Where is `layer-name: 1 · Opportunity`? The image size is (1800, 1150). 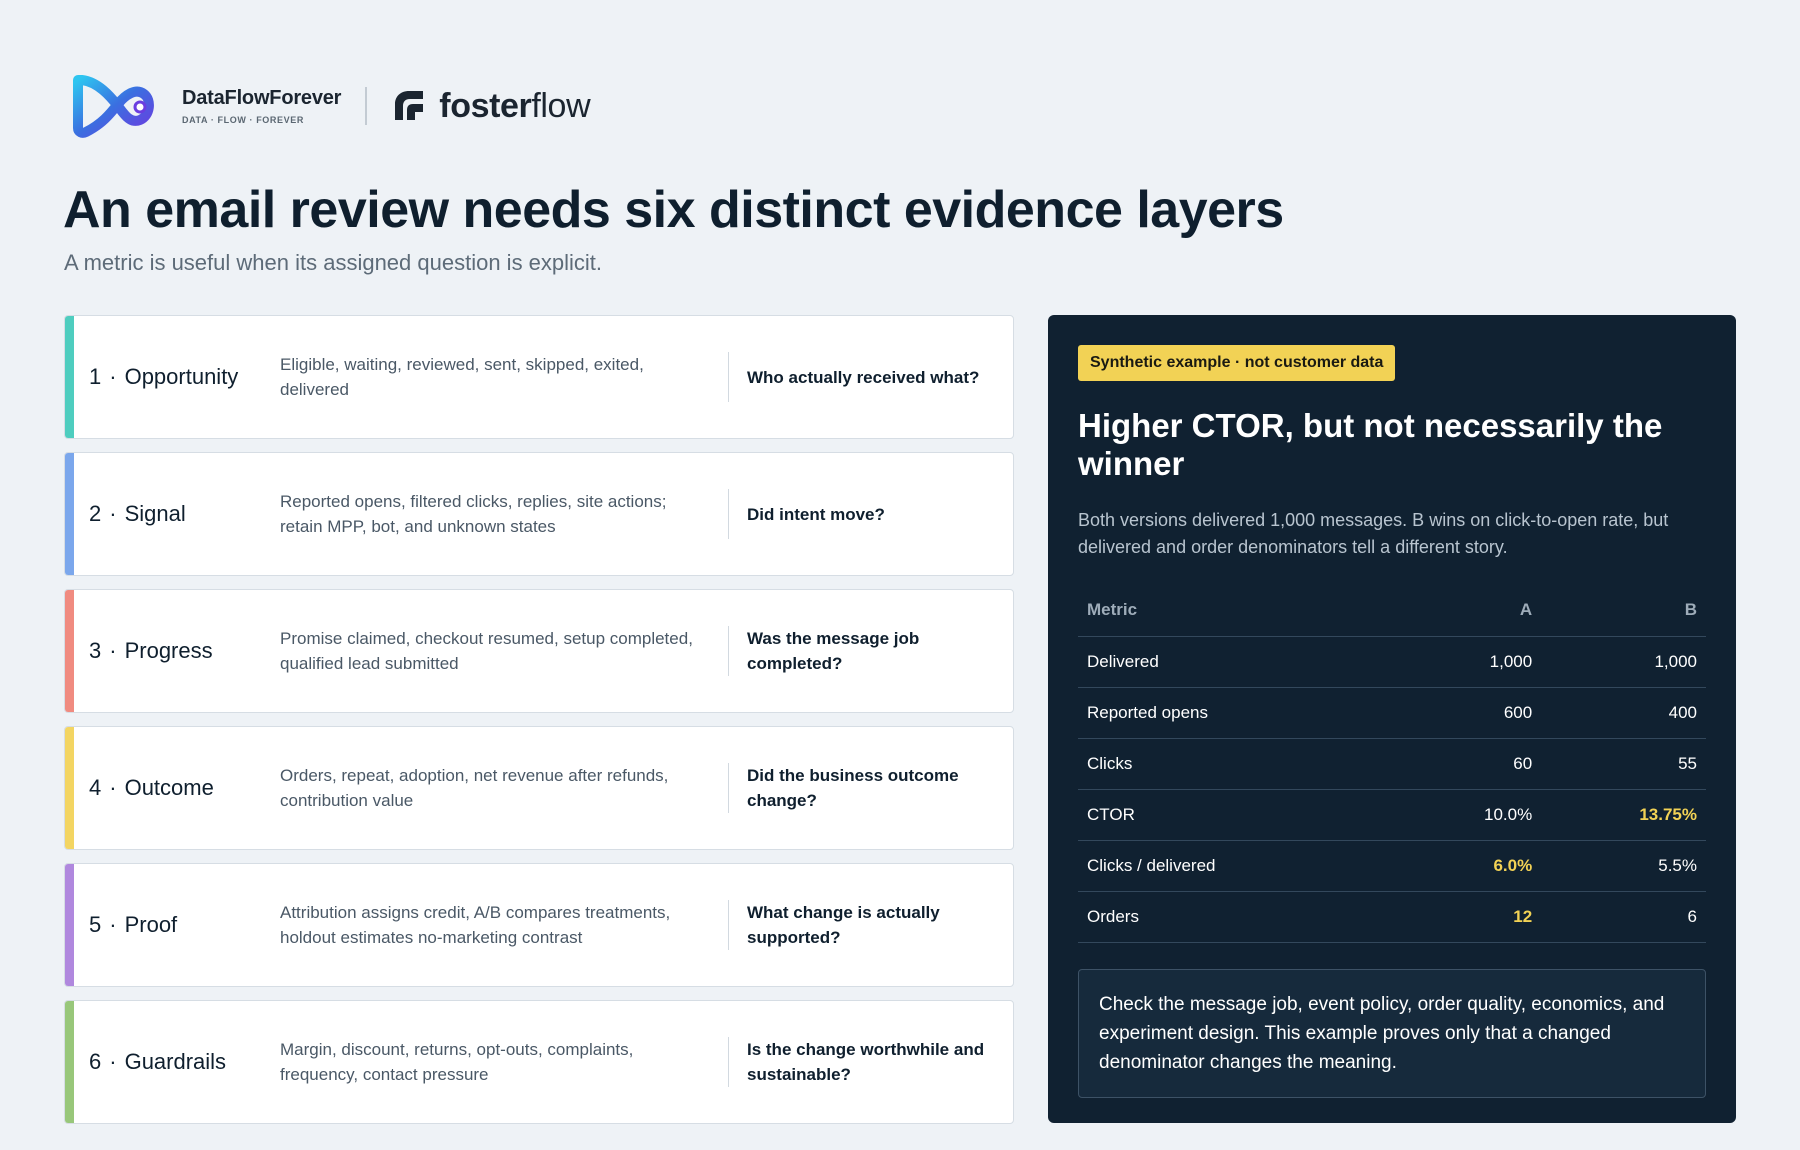
layer-name: 1 · Opportunity is located at coordinates (163, 377).